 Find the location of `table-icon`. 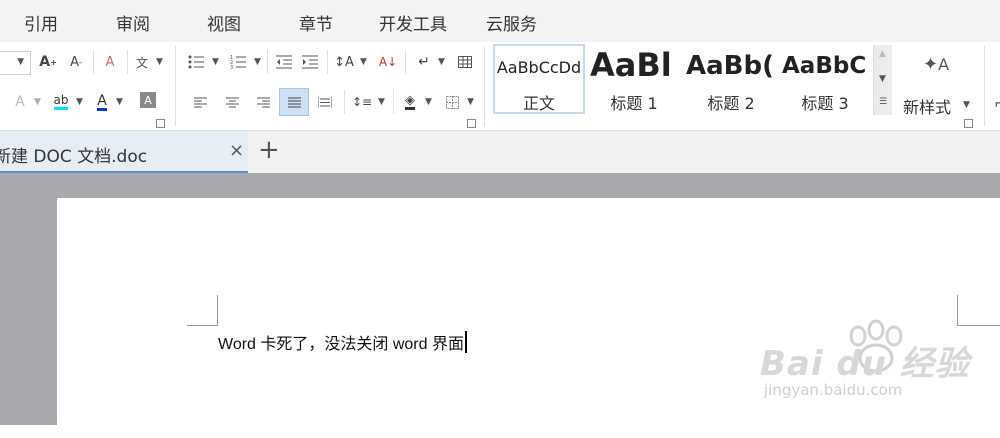

table-icon is located at coordinates (465, 62).